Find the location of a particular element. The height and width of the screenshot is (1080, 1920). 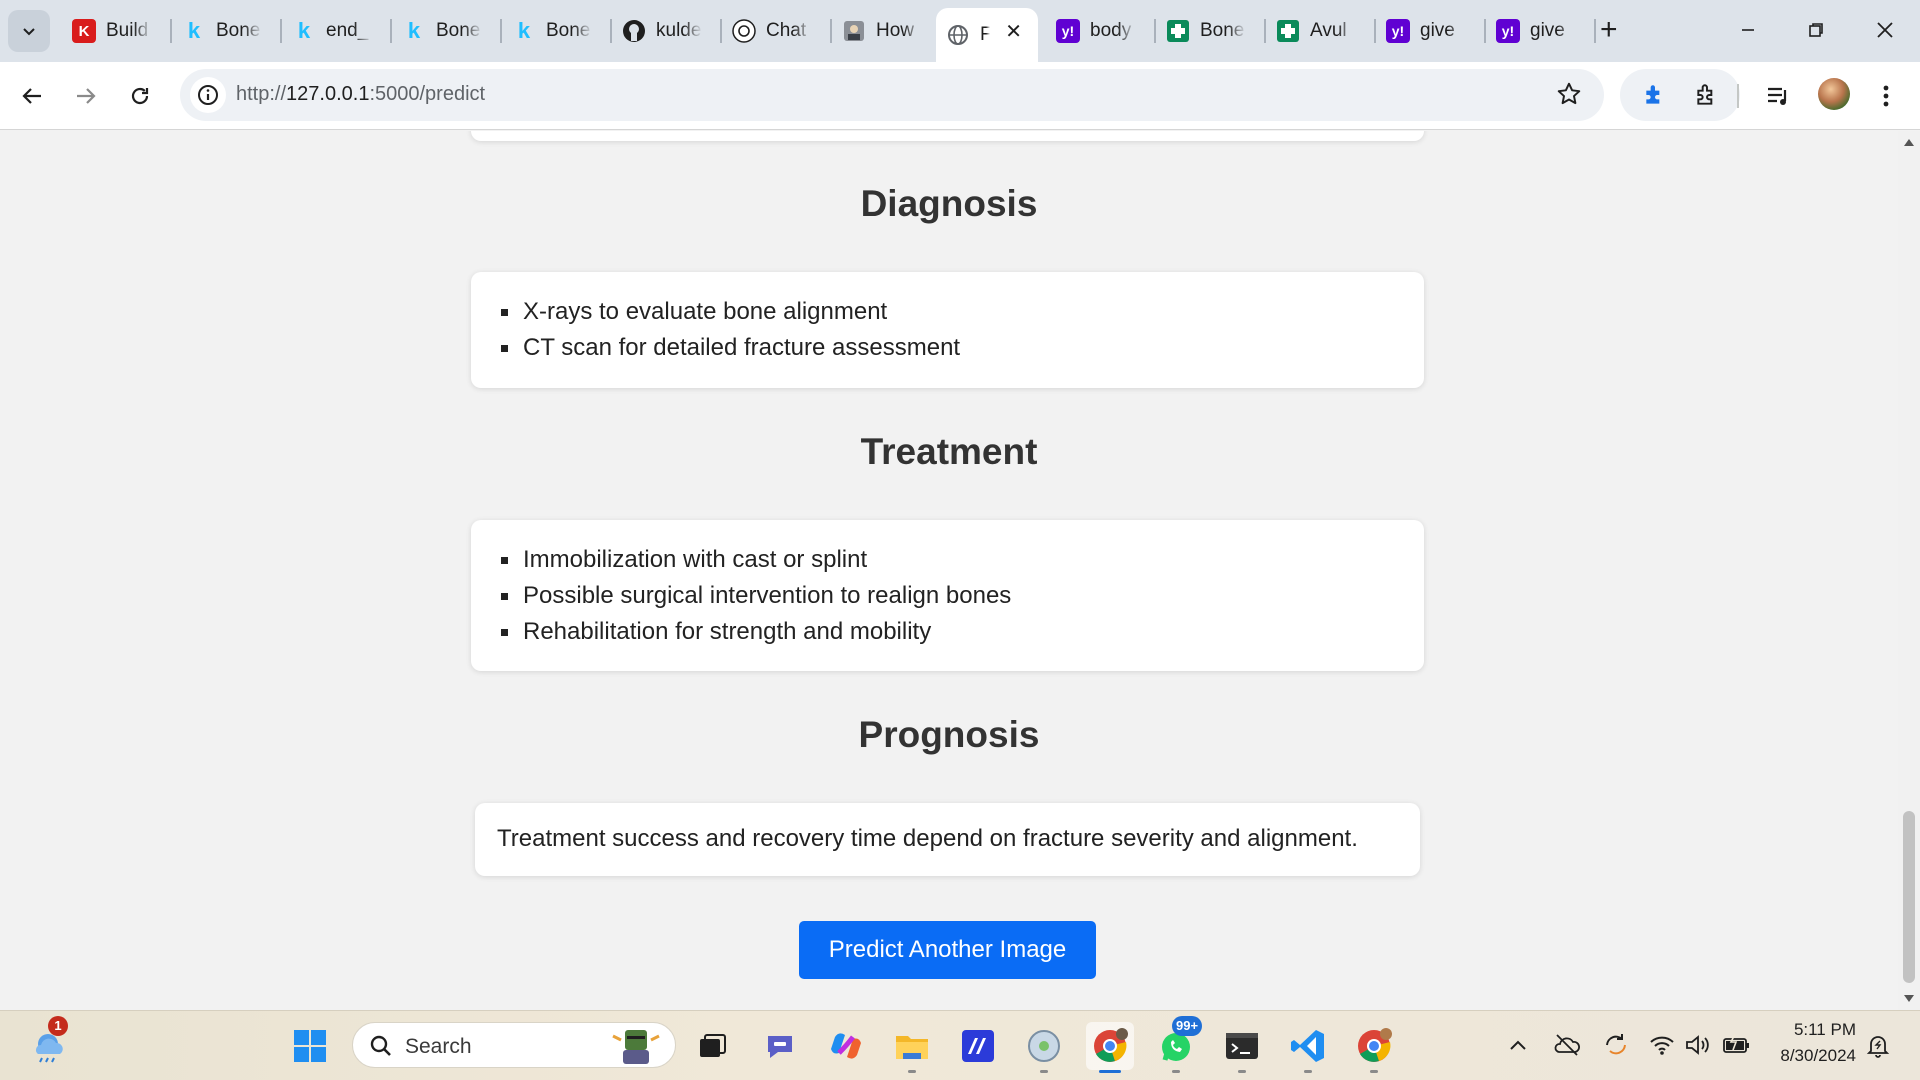

vscode-icon is located at coordinates (1307, 1046).